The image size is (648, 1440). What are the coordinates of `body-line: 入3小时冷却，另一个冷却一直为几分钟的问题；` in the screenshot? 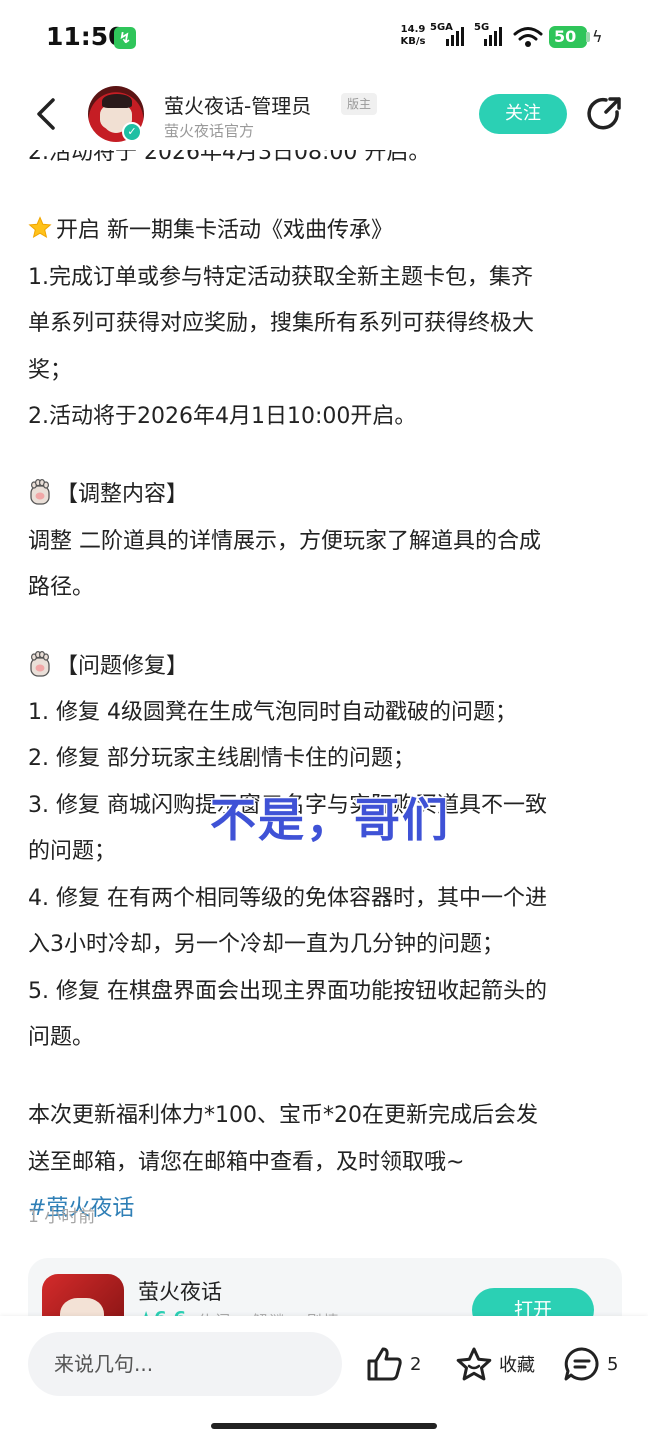 It's located at (266, 945).